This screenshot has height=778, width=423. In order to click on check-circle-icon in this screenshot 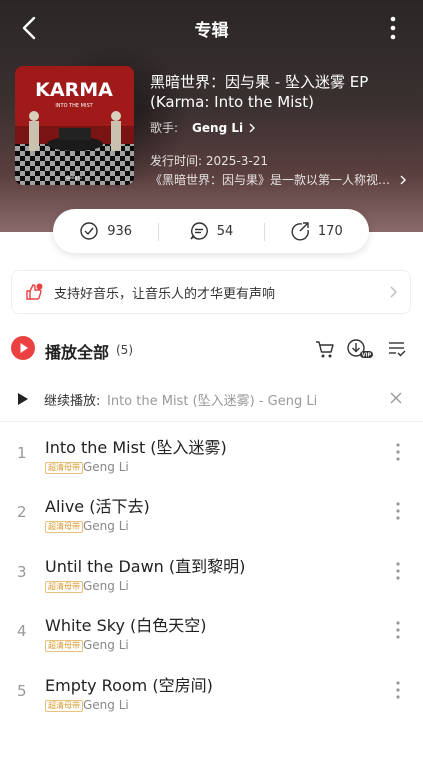, I will do `click(89, 231)`.